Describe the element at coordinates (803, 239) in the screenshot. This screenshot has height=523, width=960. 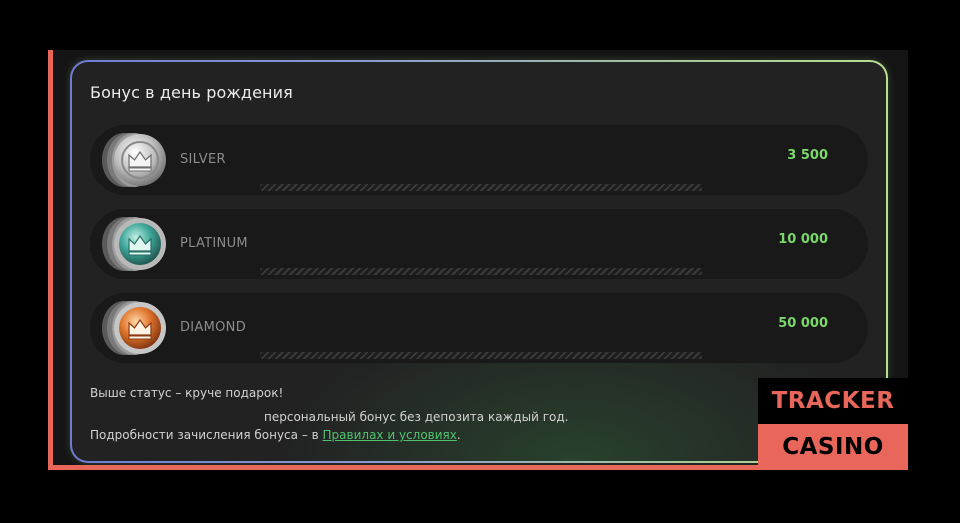
I see `tier-amount: 10 000` at that location.